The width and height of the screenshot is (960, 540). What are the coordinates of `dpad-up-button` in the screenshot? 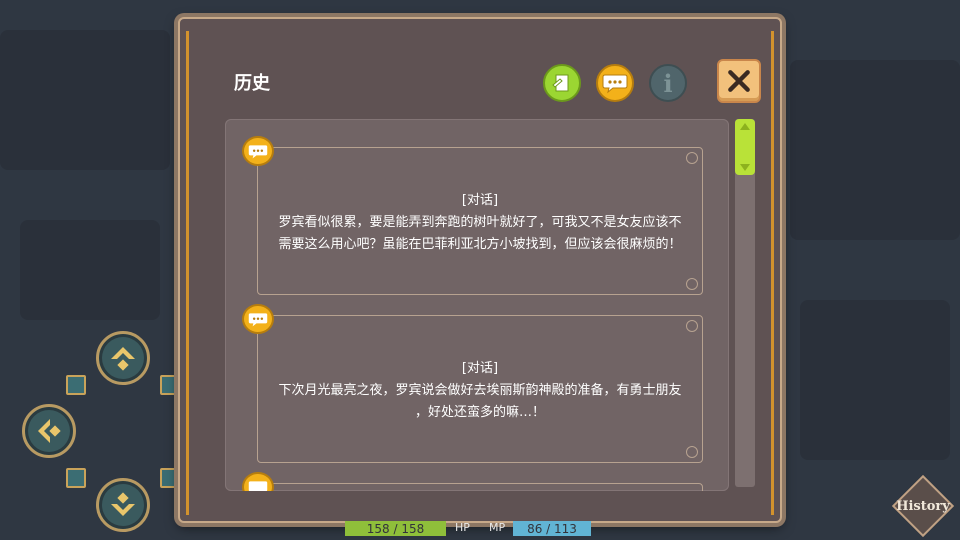 It's located at (123, 358).